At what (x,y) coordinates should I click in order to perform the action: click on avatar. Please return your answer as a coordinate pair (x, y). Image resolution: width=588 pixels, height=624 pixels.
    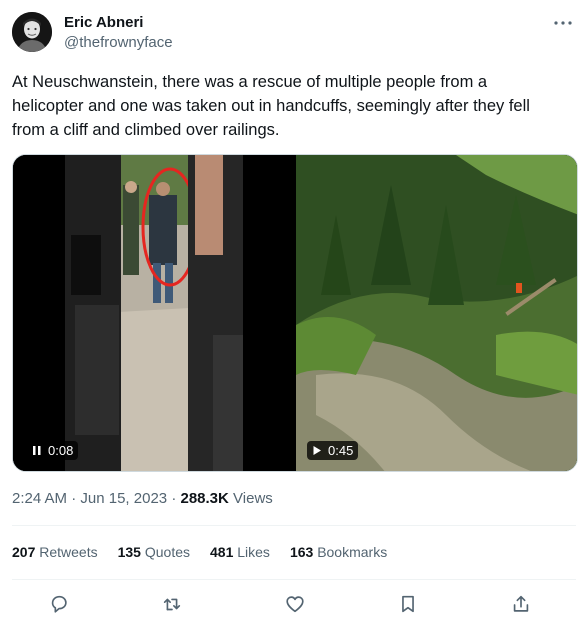
    Looking at the image, I should click on (32, 32).